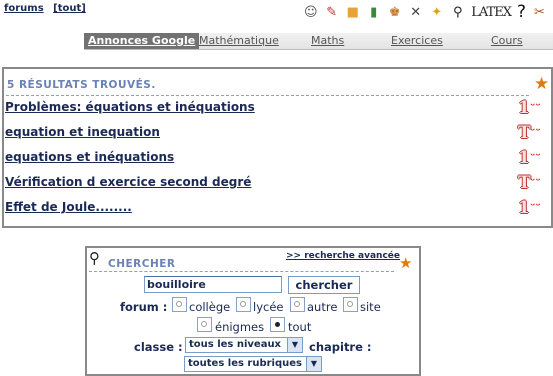  Describe the element at coordinates (425, 12) in the screenshot. I see `toolbar-icons: ☺ ✎ ■ ▮ ♚ ✕ ✦ ⚲ LATEX ? ✂` at that location.